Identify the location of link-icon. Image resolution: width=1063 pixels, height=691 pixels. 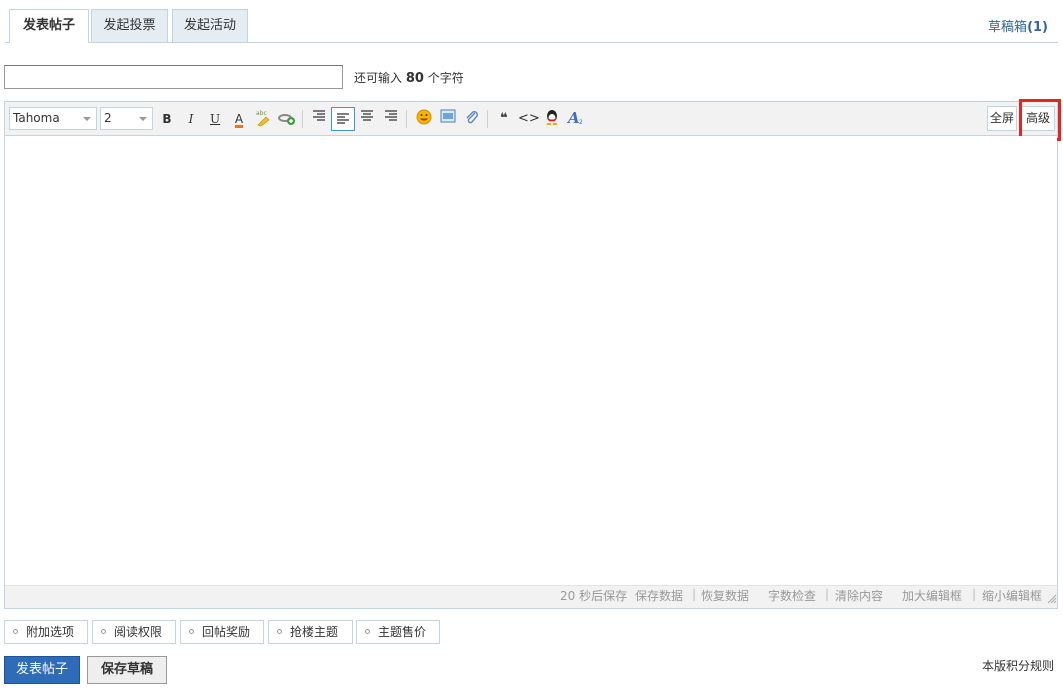
(286, 119).